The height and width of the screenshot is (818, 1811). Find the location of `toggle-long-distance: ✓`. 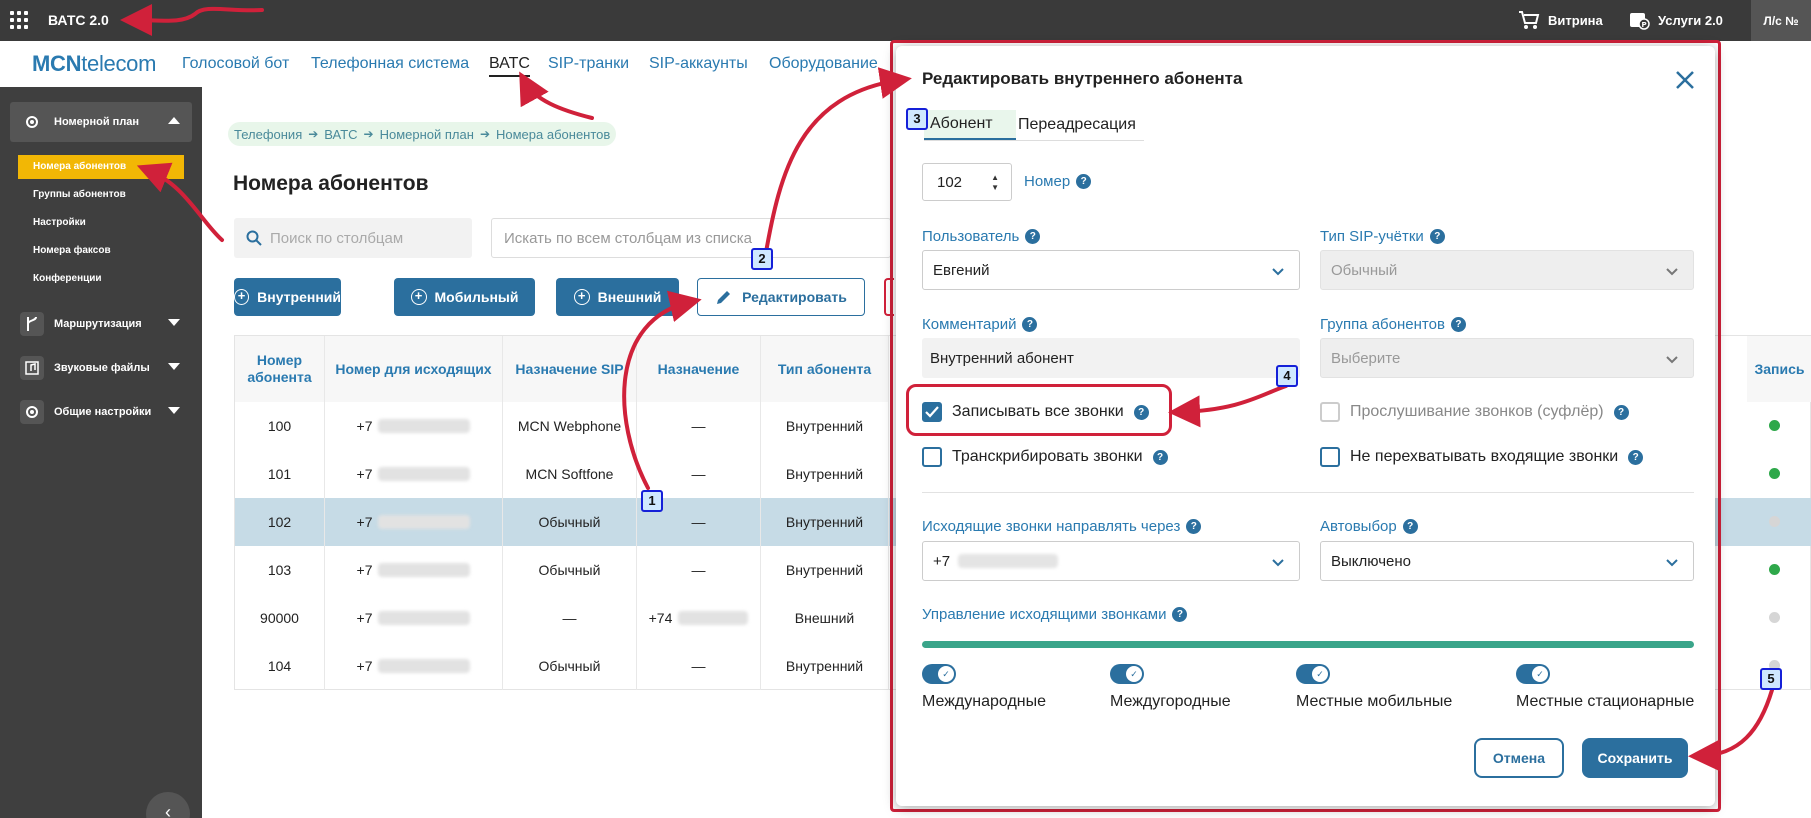

toggle-long-distance: ✓ is located at coordinates (1127, 674).